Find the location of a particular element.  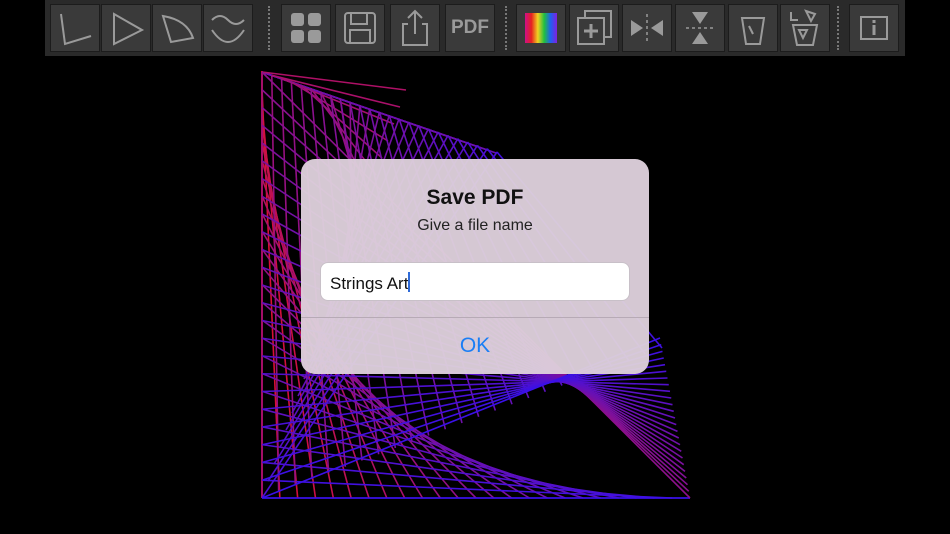

color-spectrum-icon is located at coordinates (541, 28).